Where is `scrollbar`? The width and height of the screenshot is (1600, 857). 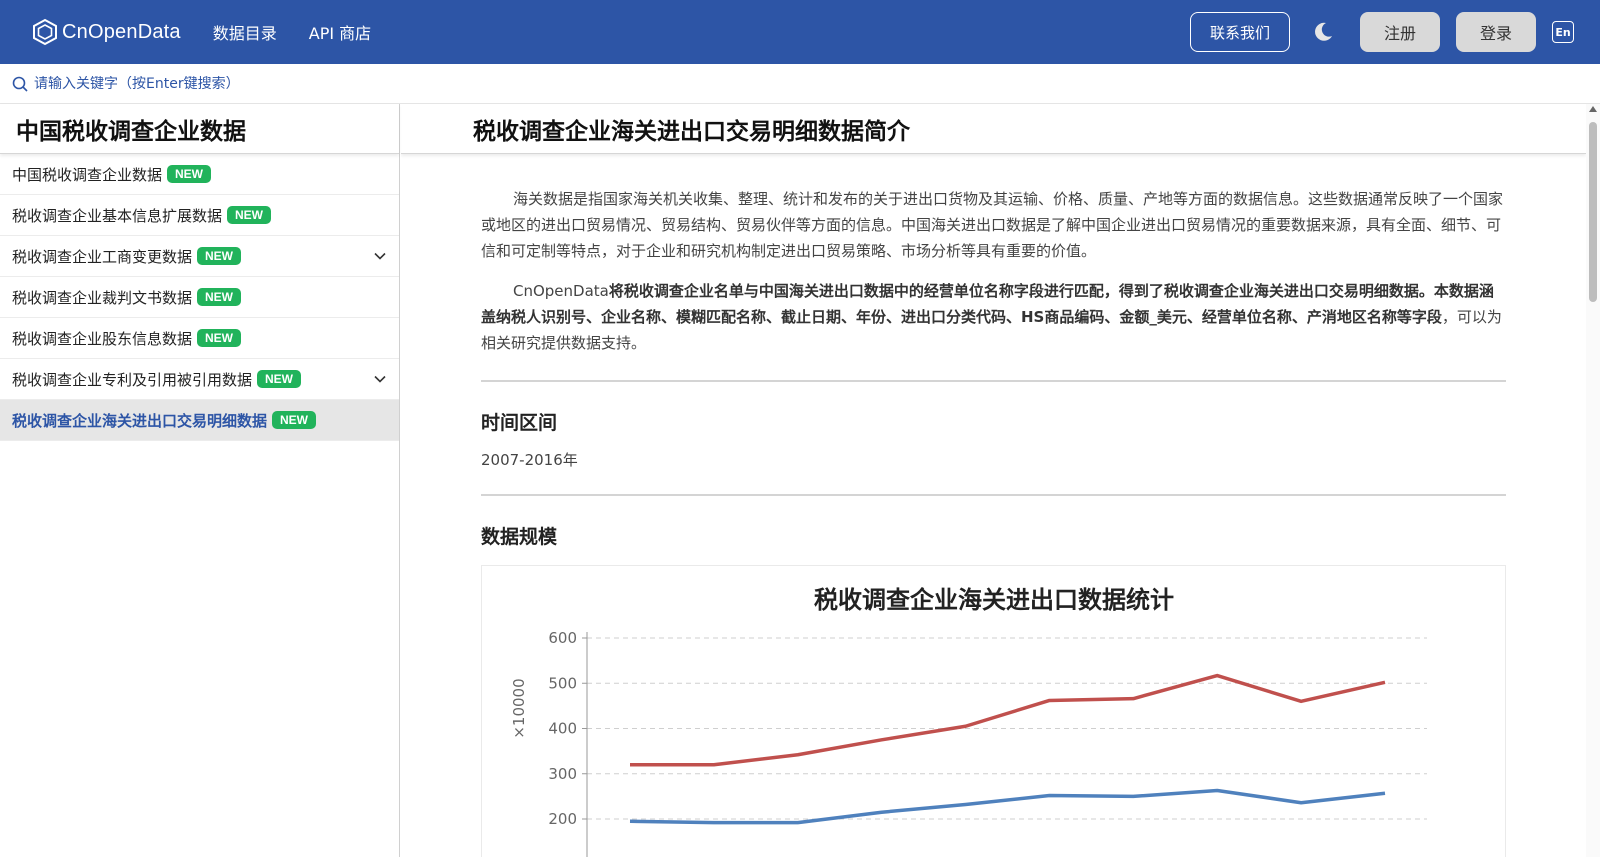
scrollbar is located at coordinates (1593, 480).